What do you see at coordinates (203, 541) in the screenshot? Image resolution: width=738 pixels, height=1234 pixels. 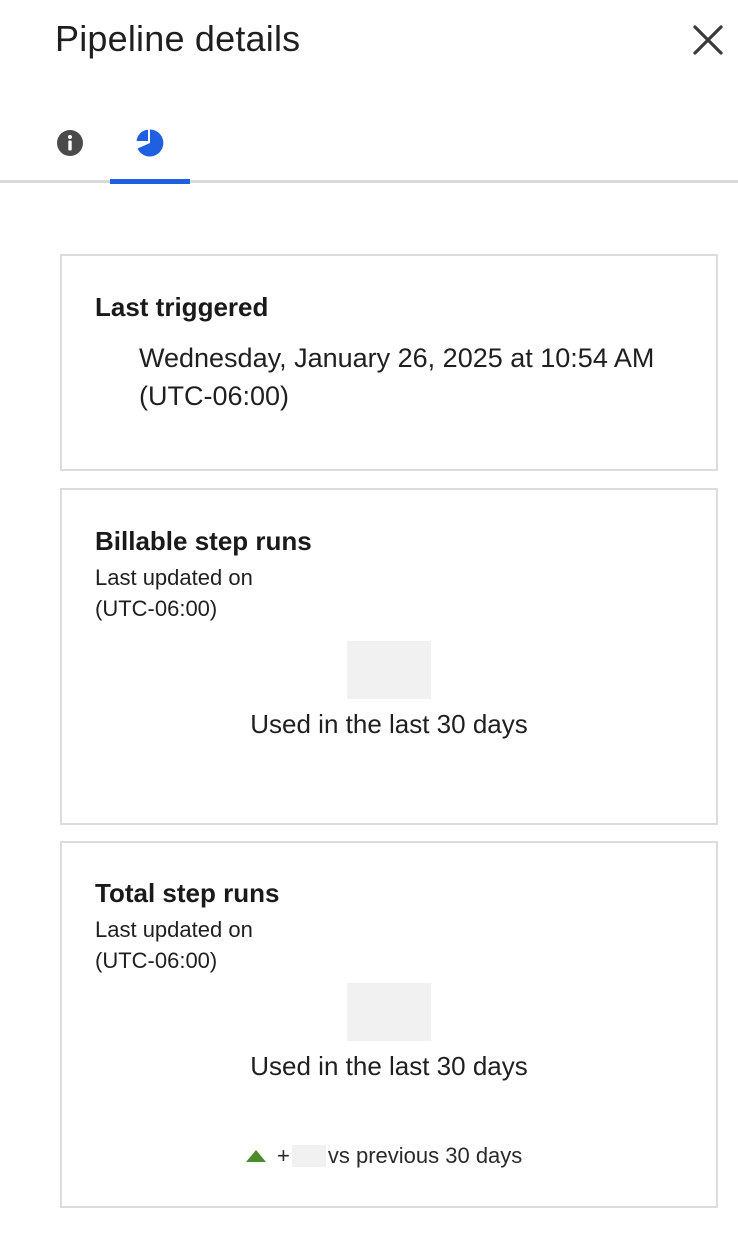 I see `billable-title: Billable step runs` at bounding box center [203, 541].